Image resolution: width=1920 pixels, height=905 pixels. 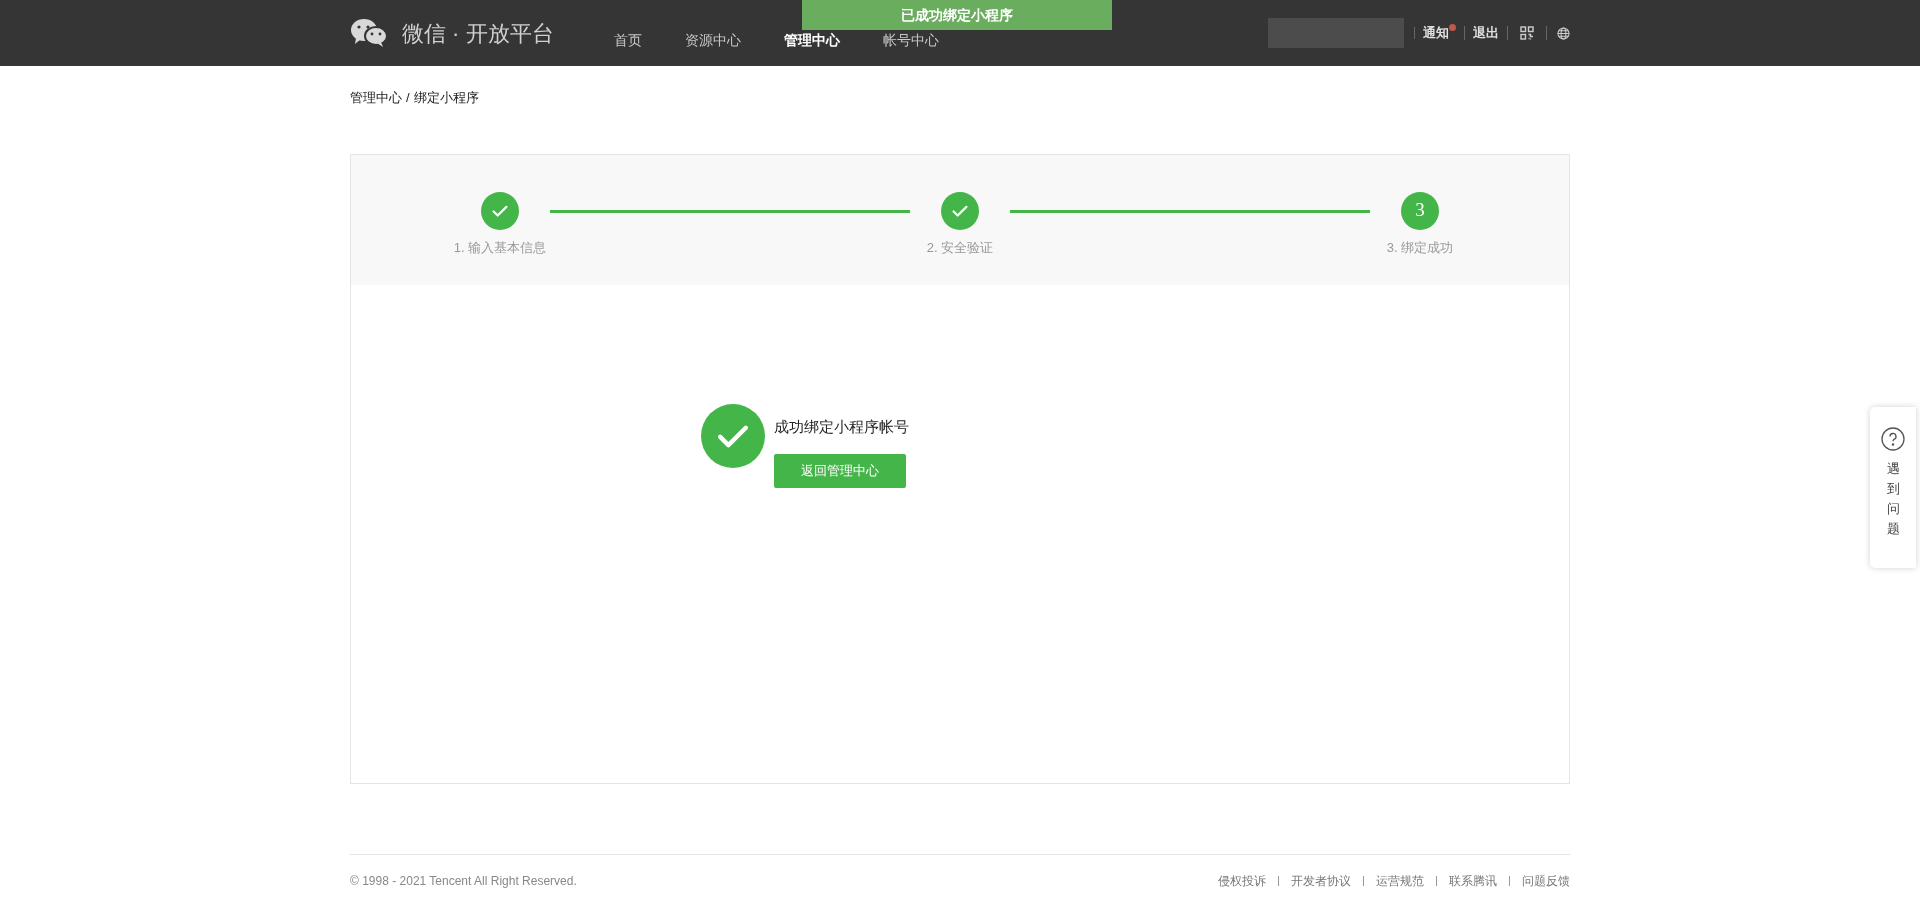 What do you see at coordinates (841, 426) in the screenshot?
I see `success-message: 成功绑定小程序帐号` at bounding box center [841, 426].